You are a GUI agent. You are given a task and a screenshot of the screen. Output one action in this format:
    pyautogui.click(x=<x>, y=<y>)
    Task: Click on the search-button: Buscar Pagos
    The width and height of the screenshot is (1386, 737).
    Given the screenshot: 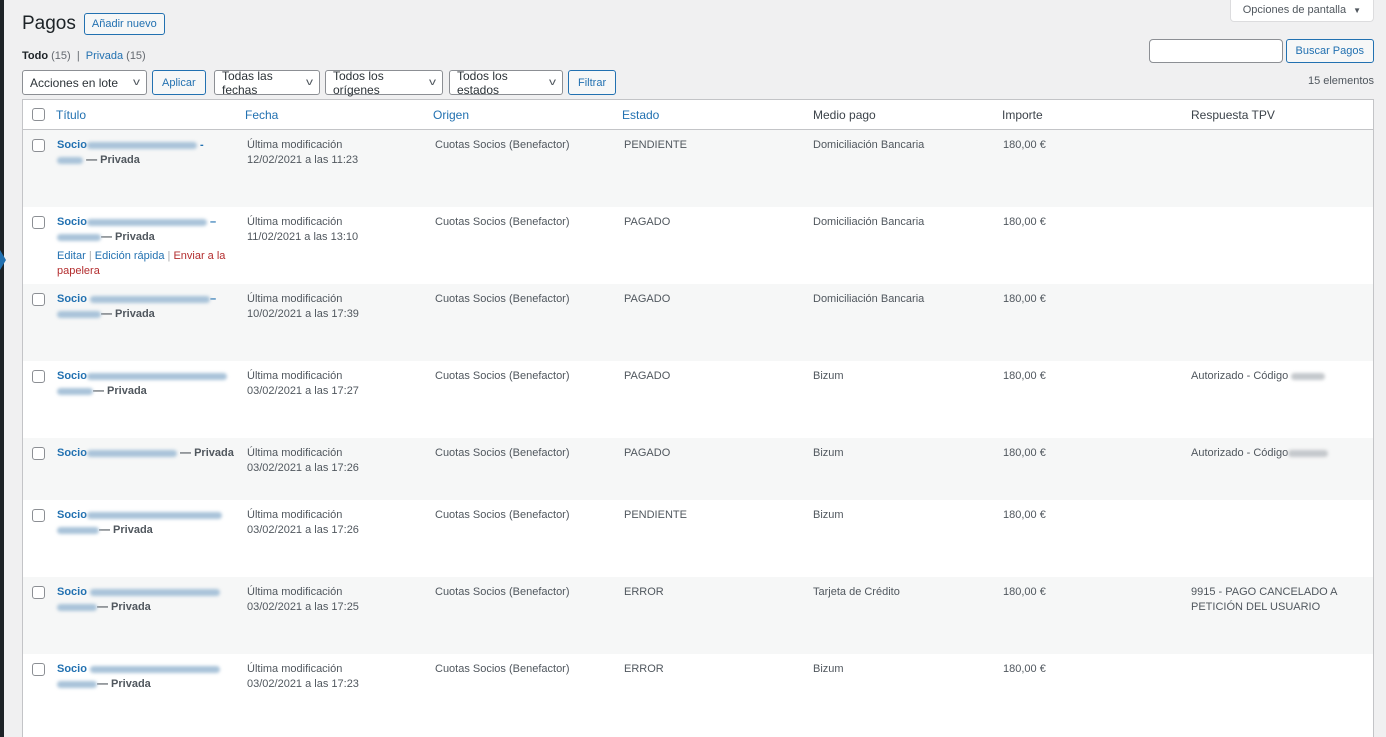 What is the action you would take?
    pyautogui.click(x=1329, y=51)
    